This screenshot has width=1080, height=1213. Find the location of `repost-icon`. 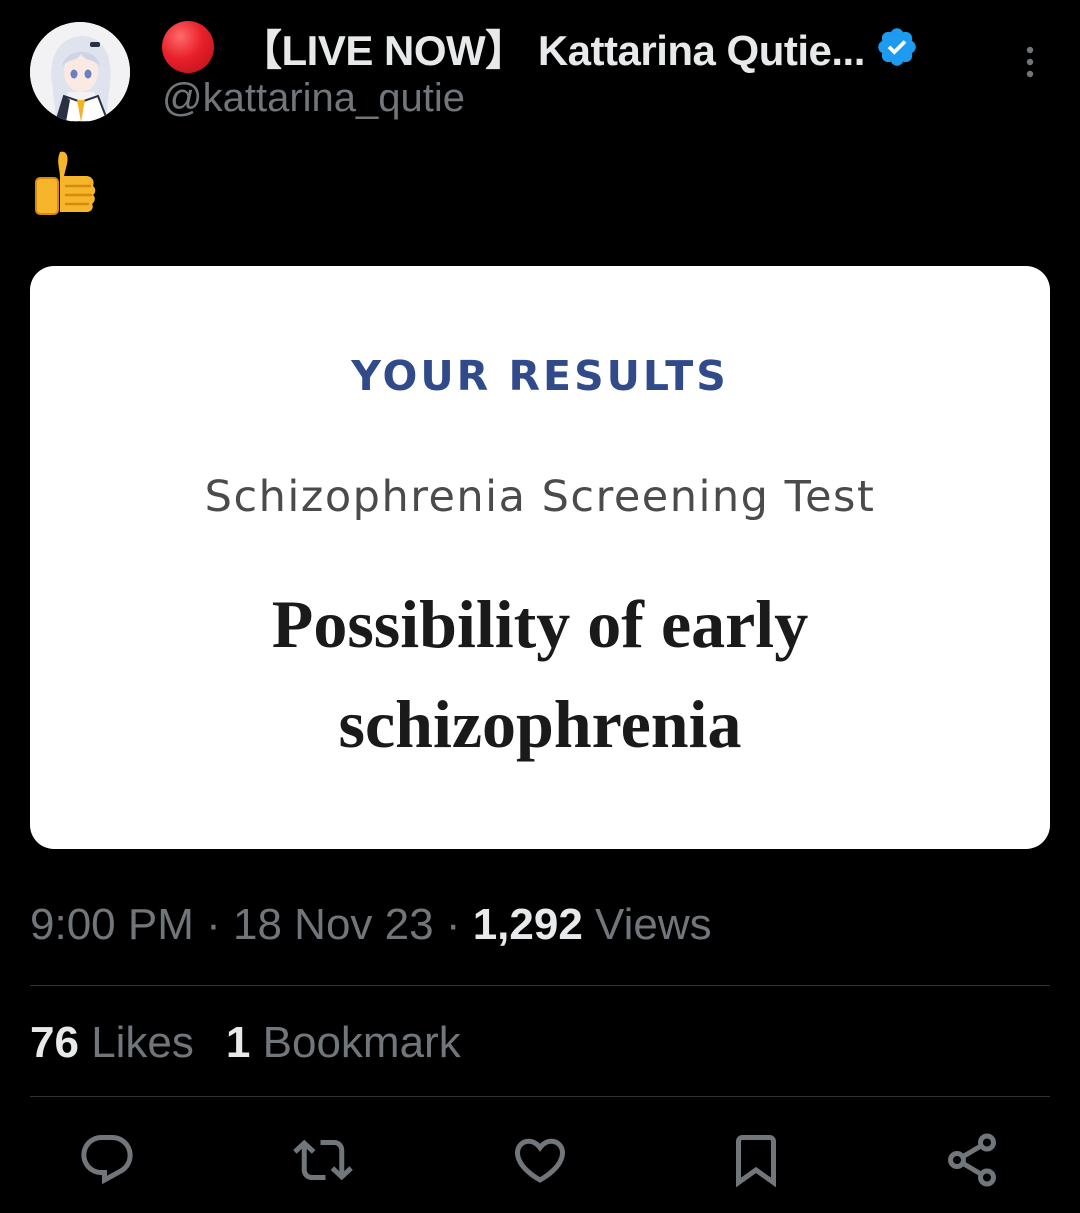

repost-icon is located at coordinates (323, 1160).